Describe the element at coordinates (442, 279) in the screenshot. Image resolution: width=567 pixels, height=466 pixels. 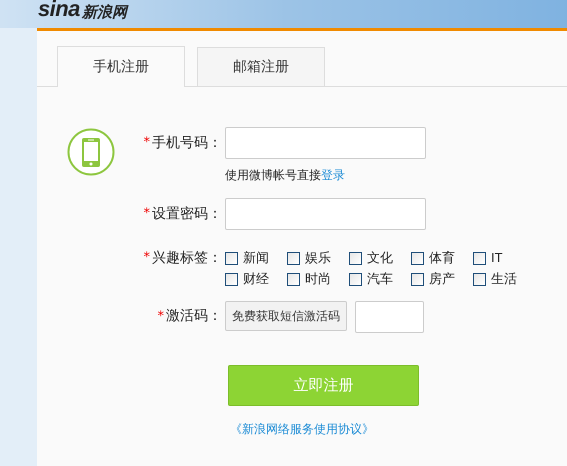
I see `checkbox-label: 房产` at that location.